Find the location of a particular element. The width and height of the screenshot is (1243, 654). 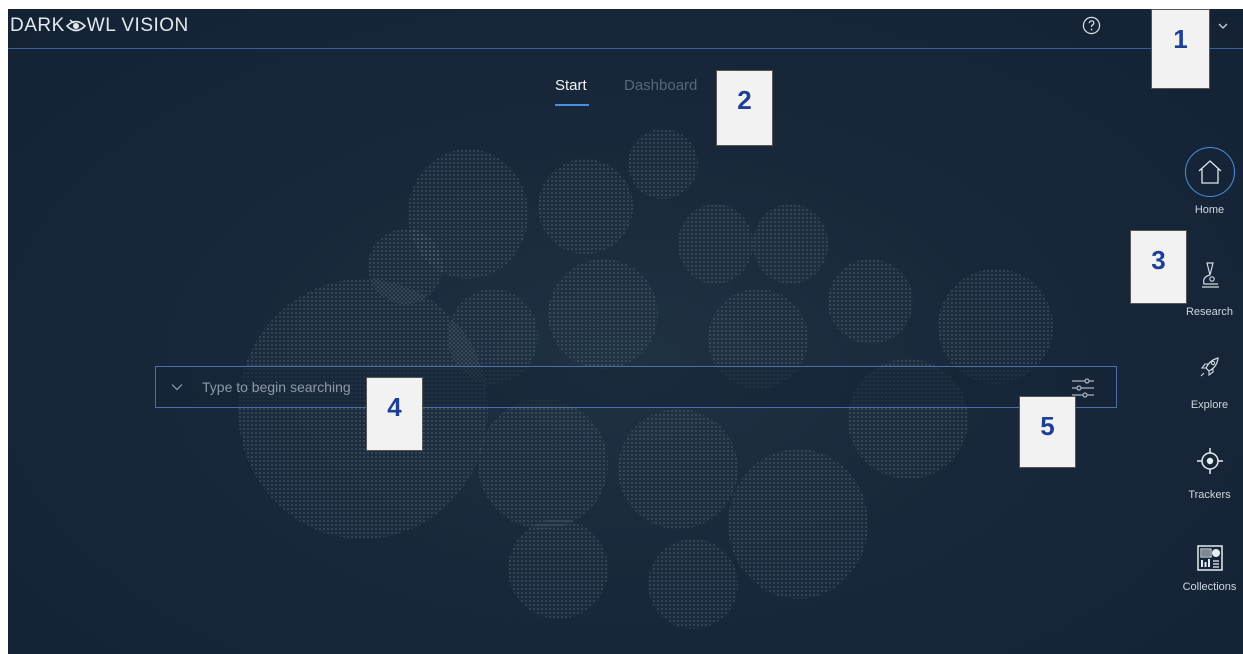

nav-item-explore: Explore is located at coordinates (1209, 381).